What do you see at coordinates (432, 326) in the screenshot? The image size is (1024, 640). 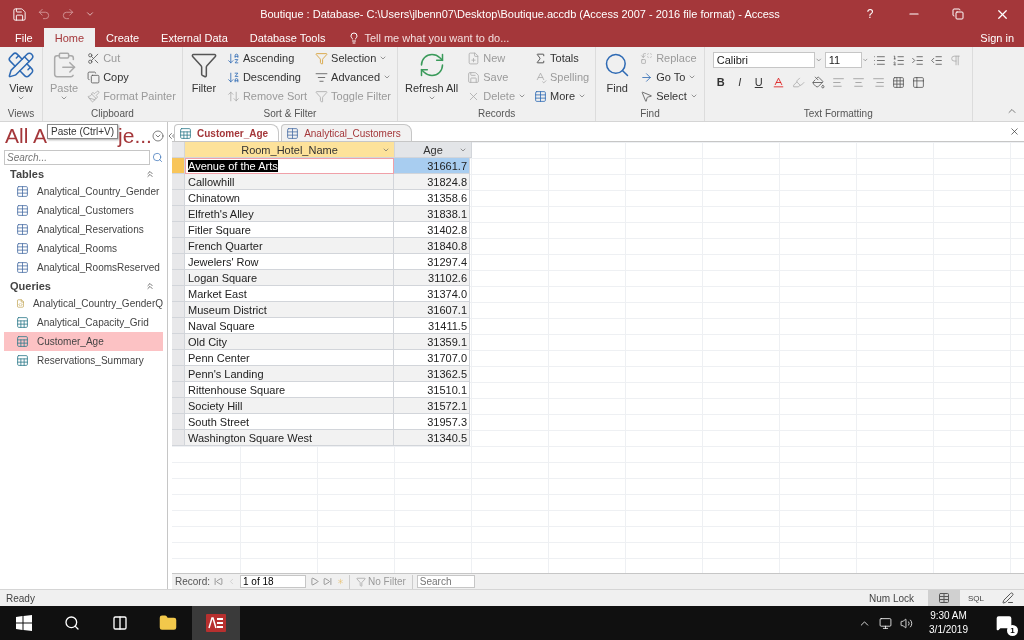 I see `table-cell: 31411.5` at bounding box center [432, 326].